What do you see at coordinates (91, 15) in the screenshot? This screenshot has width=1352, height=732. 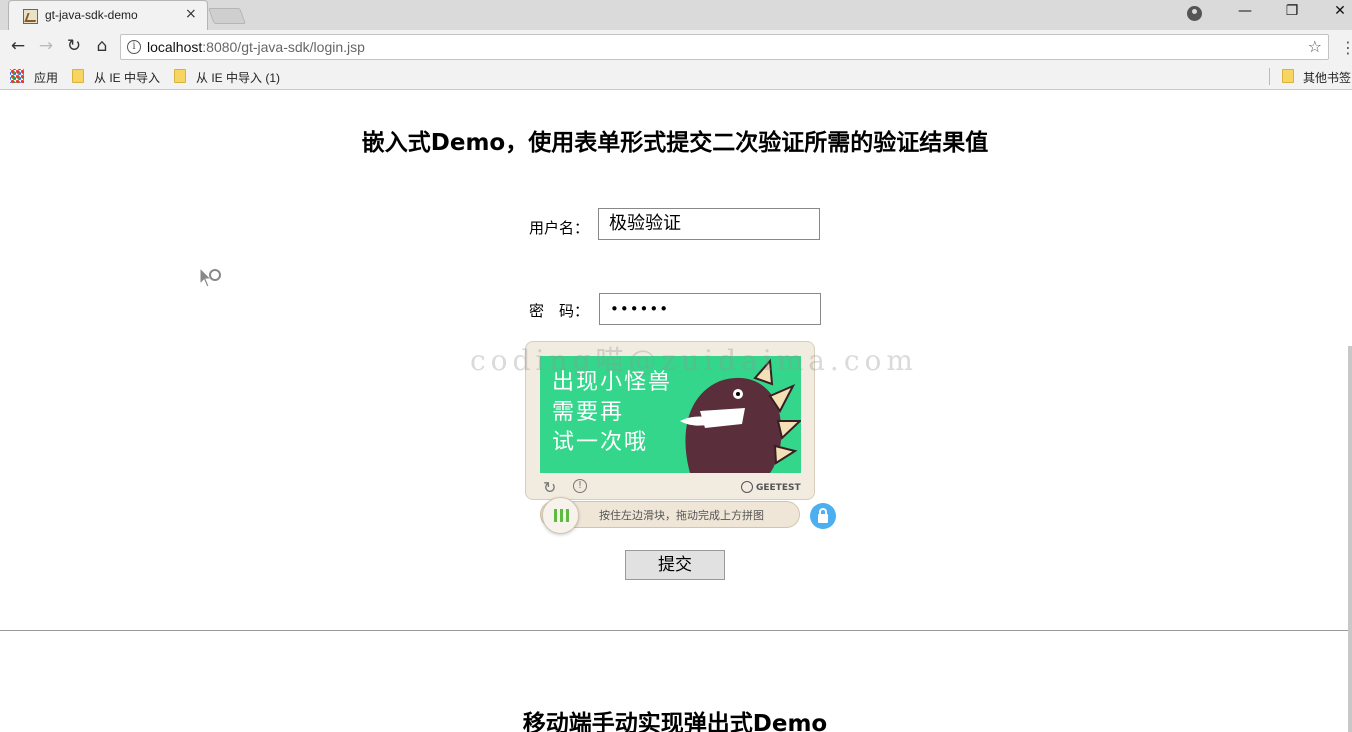 I see `tab-title: gt-java-sdk-demo` at bounding box center [91, 15].